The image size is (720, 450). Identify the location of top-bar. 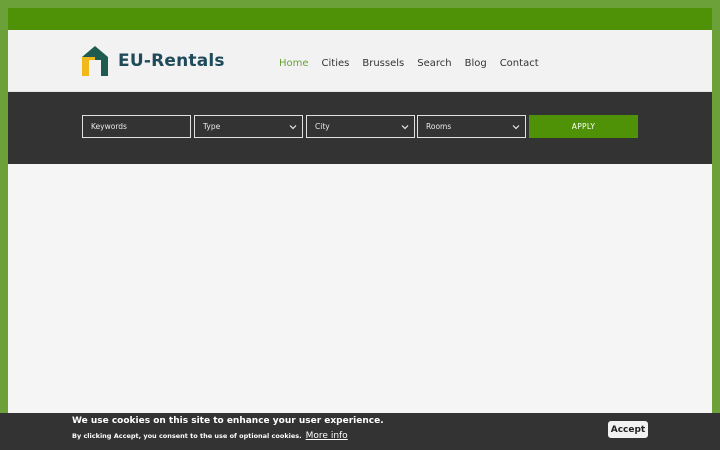
(360, 19).